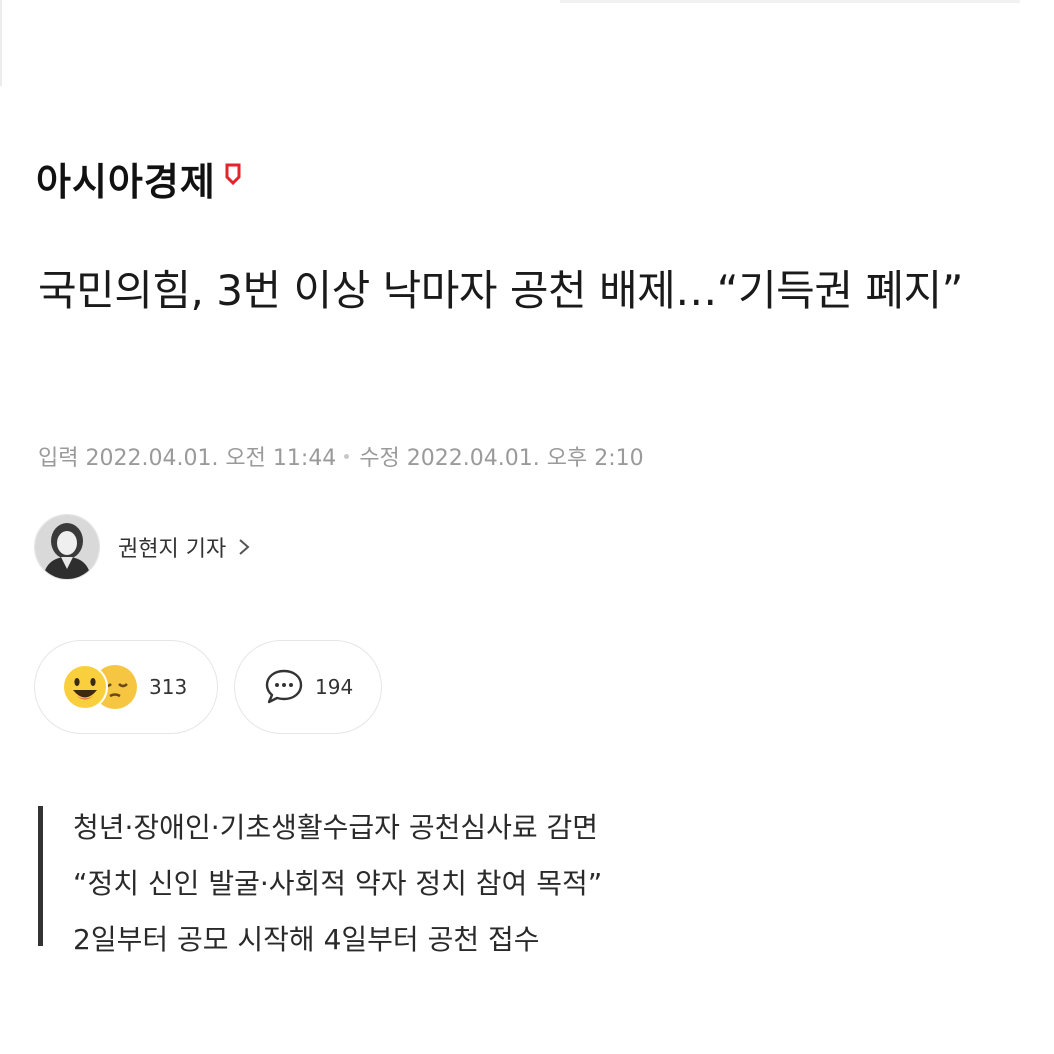 The image size is (1054, 1054). Describe the element at coordinates (338, 883) in the screenshot. I see `summary-line: “정치 신인 발굴·사회적 약자 정치 참여 목적”` at that location.